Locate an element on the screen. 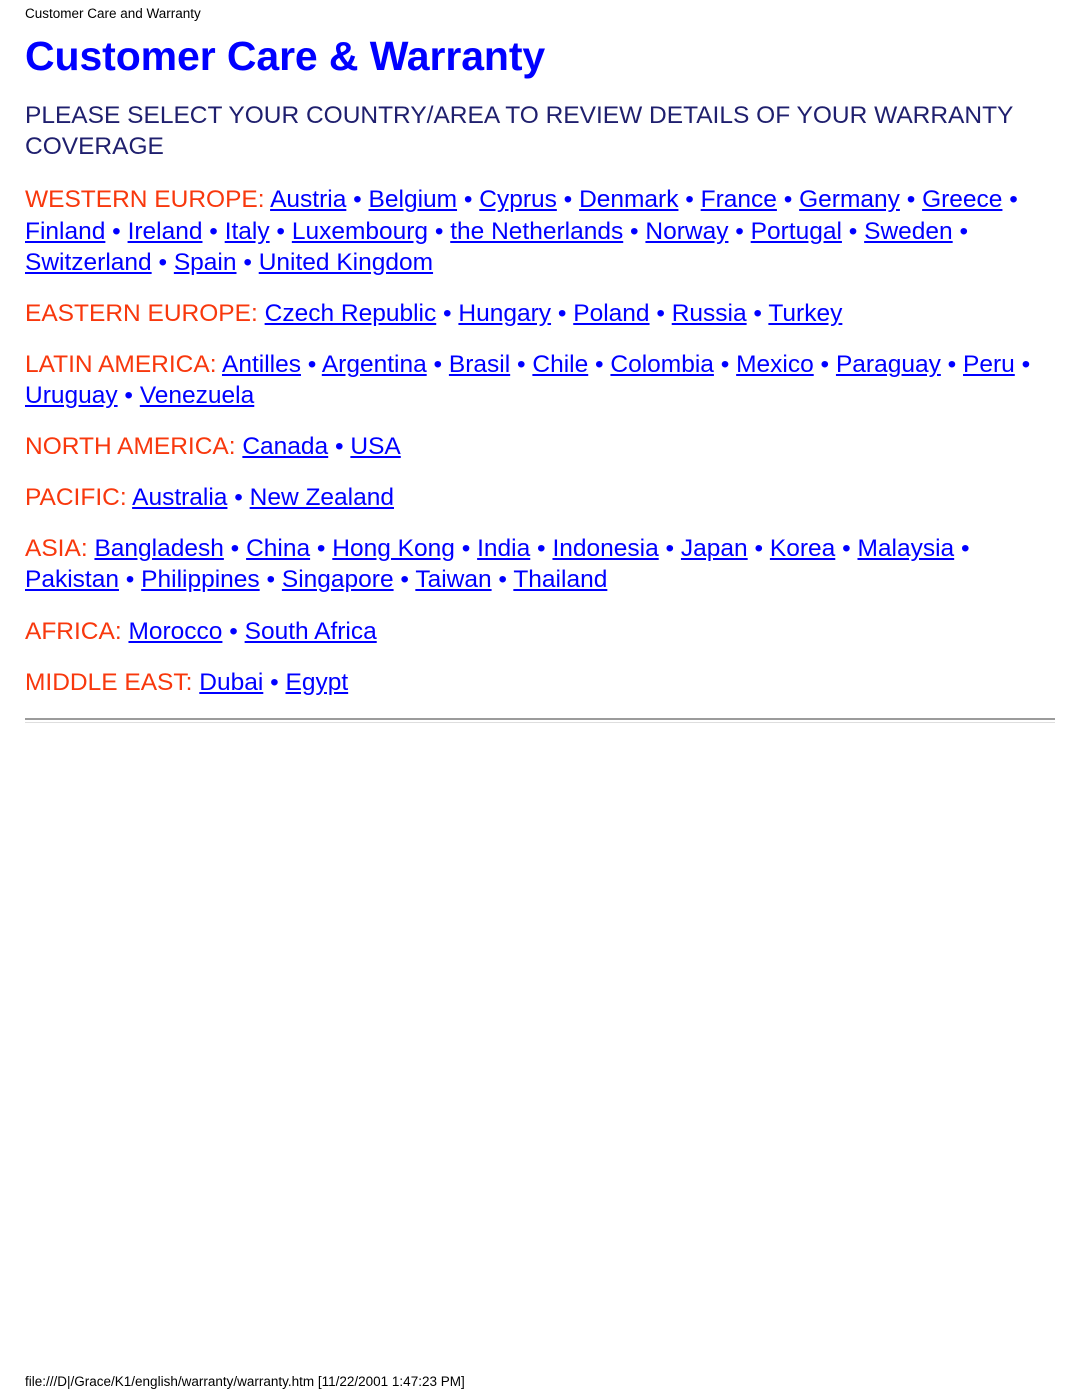 The width and height of the screenshot is (1080, 1397). country-link-finland: Finland is located at coordinates (65, 231).